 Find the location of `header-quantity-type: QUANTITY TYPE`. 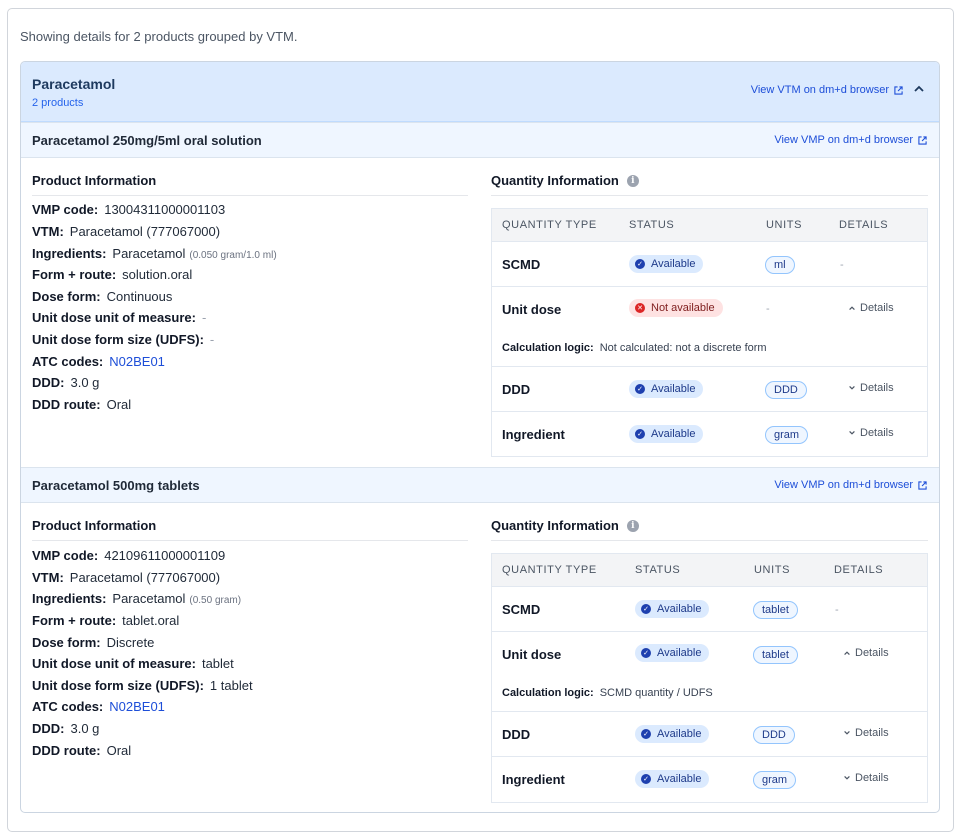

header-quantity-type: QUANTITY TYPE is located at coordinates (549, 570).